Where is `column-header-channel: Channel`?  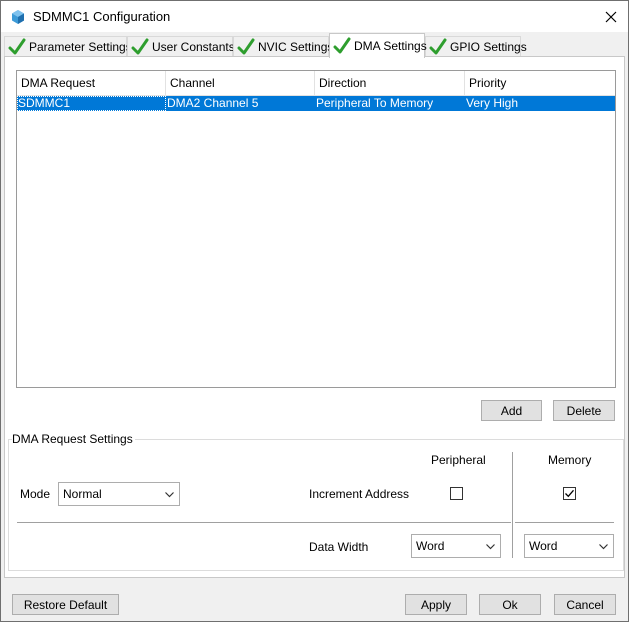
column-header-channel: Channel is located at coordinates (240, 83).